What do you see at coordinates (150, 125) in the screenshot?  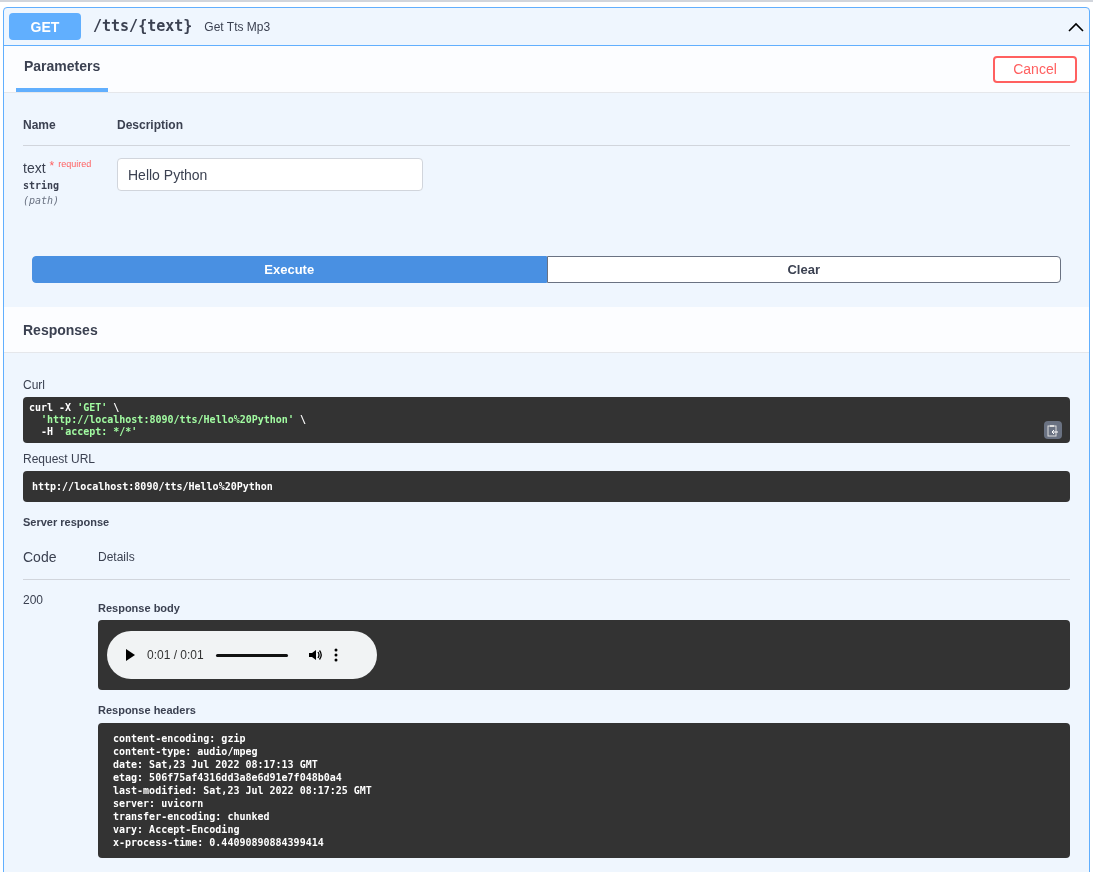 I see `column-header: Description` at bounding box center [150, 125].